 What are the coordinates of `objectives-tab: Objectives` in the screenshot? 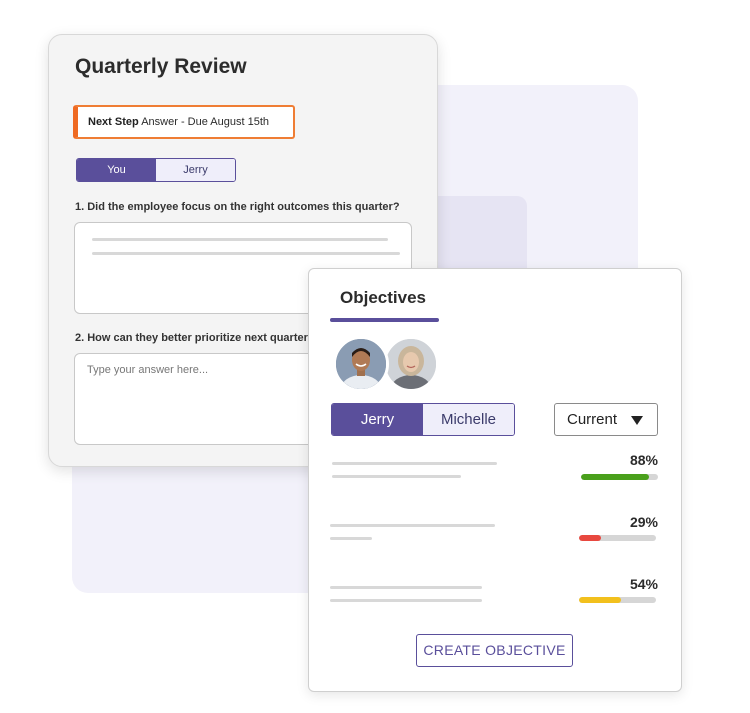 It's located at (383, 298).